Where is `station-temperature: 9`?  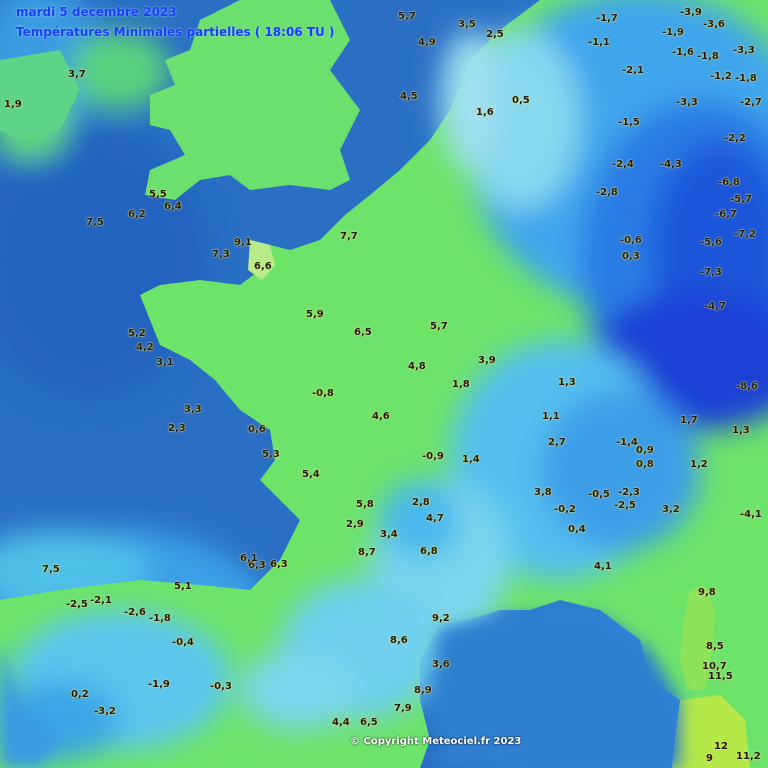
station-temperature: 9 is located at coordinates (709, 758).